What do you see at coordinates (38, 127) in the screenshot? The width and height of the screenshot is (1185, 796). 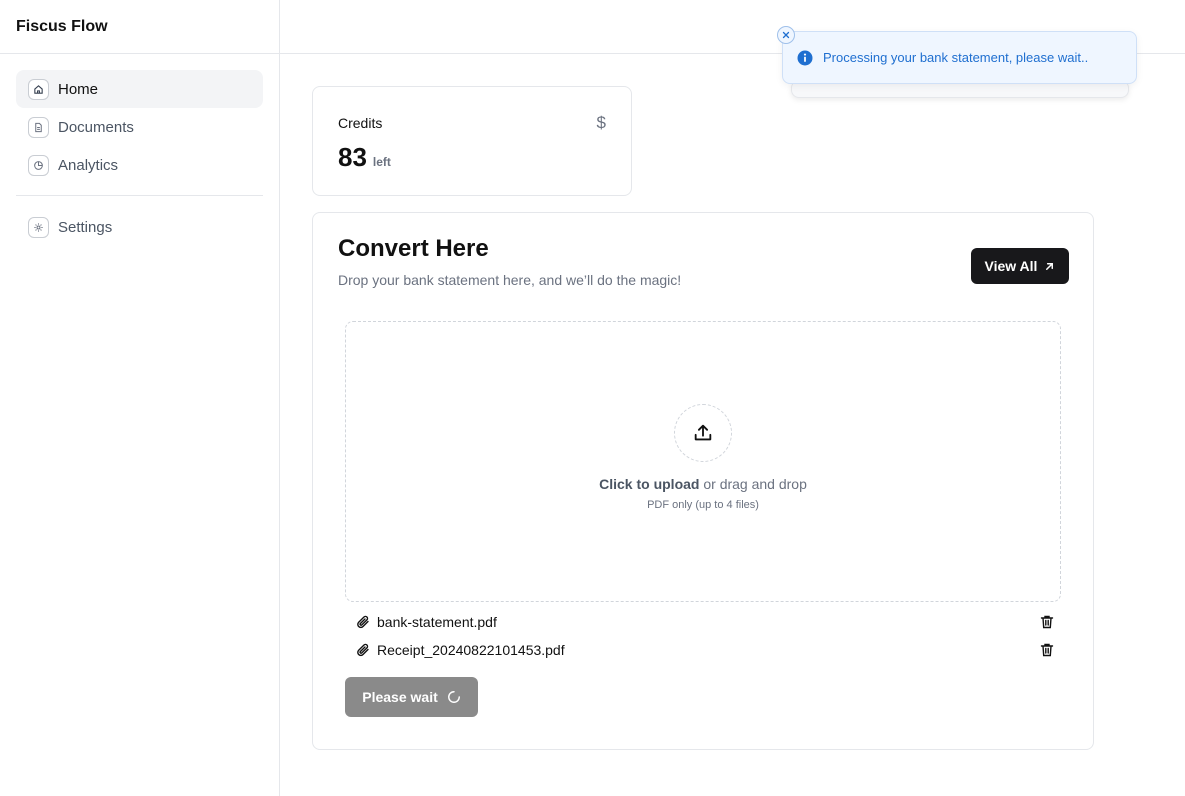 I see `document-icon` at bounding box center [38, 127].